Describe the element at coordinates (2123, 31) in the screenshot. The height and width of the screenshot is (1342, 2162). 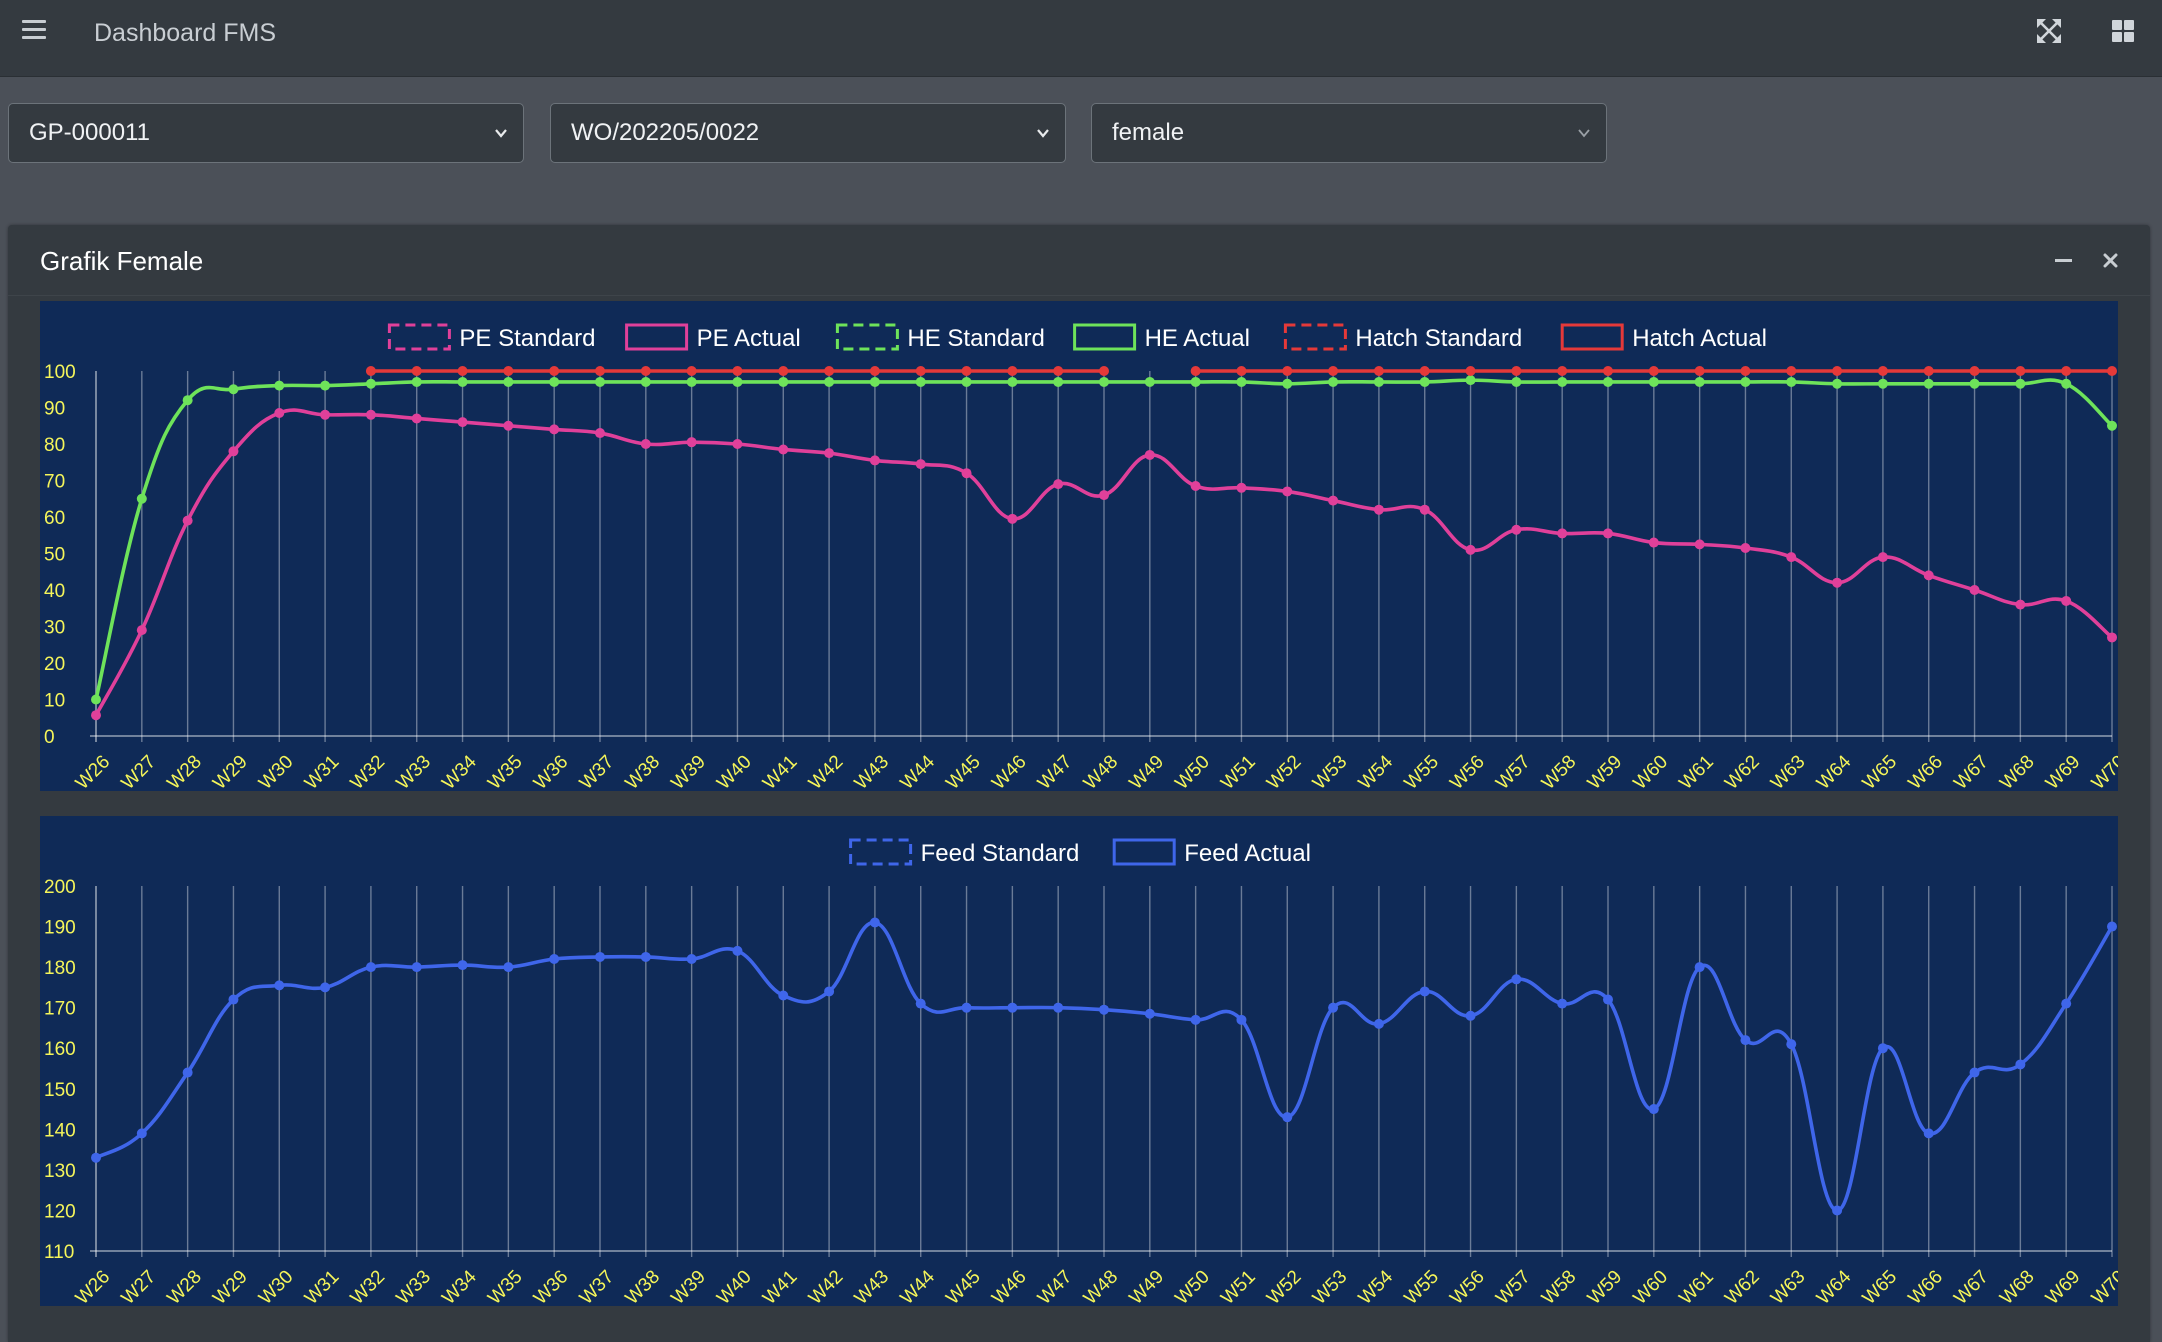
I see `grid-icon` at that location.